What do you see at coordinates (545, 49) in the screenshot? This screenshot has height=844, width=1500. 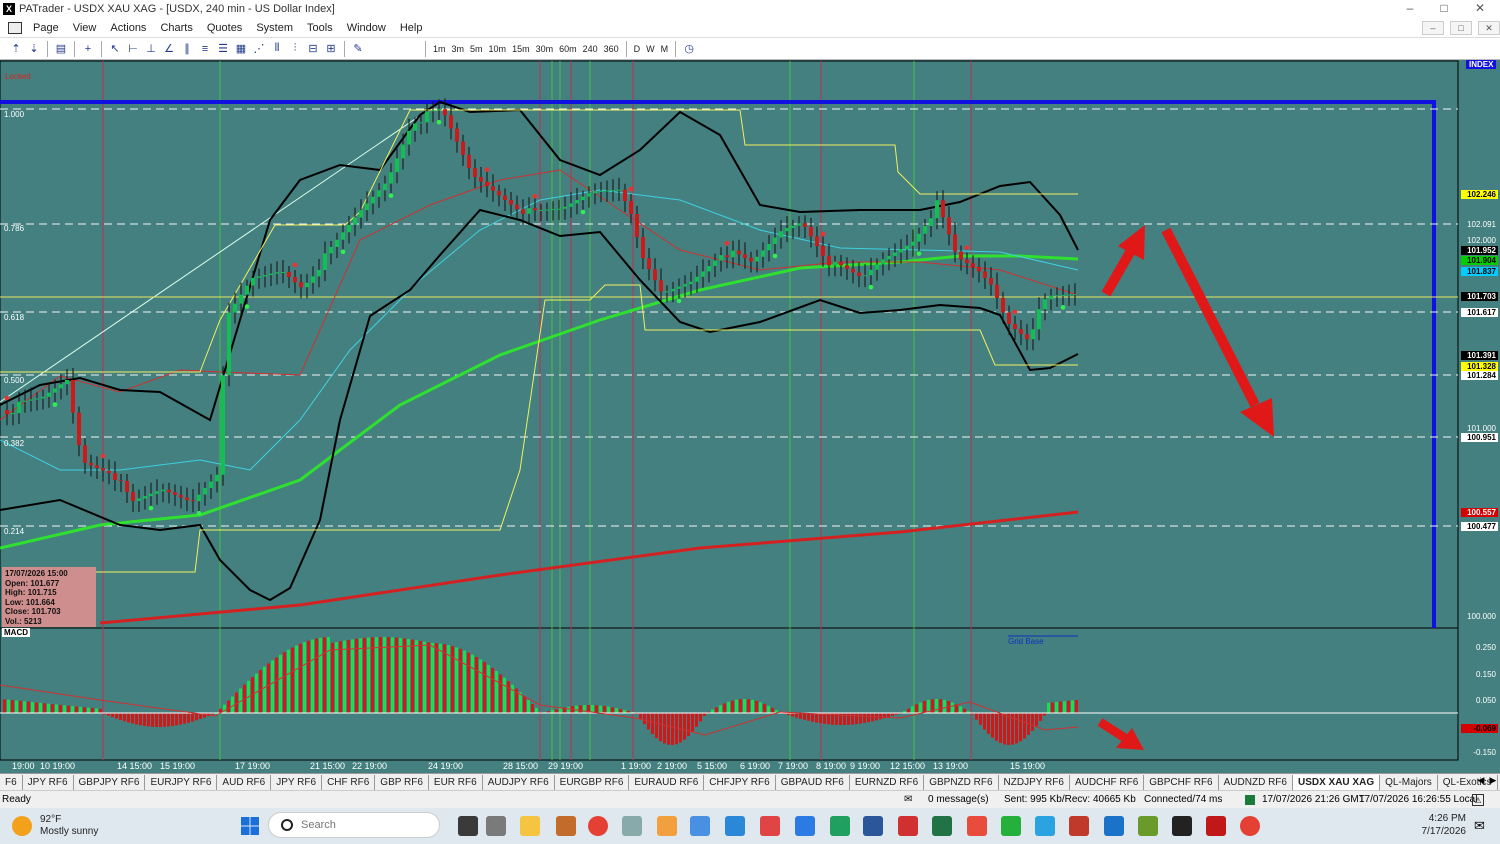 I see `timeframe-30m: 30m` at bounding box center [545, 49].